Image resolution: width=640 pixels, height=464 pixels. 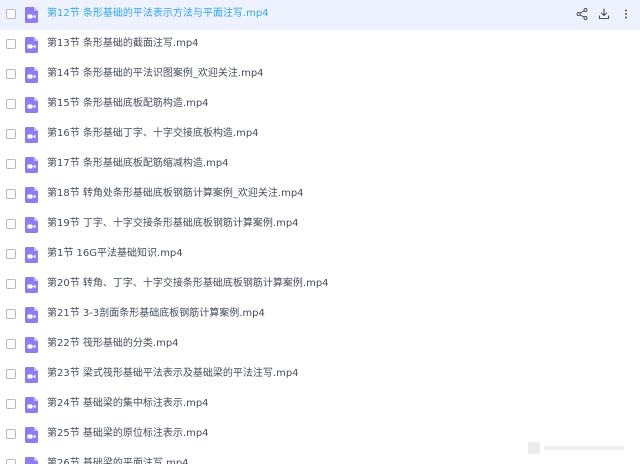 What do you see at coordinates (320, 225) in the screenshot?
I see `file-row: 第19节 丁字、十字交接条形基础底板钢筋计算案例.mp4` at bounding box center [320, 225].